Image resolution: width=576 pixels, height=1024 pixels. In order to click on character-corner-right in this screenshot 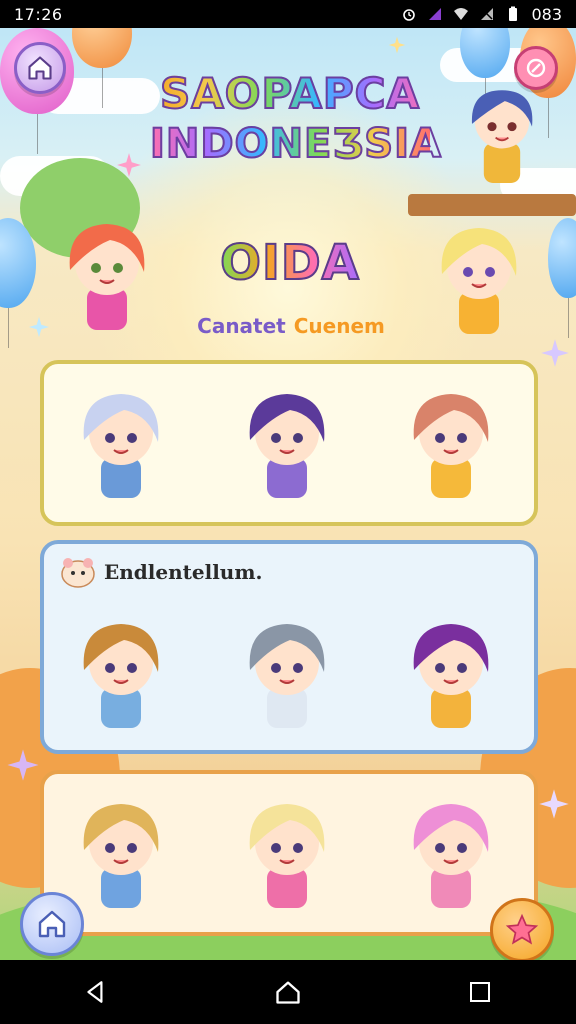, I will do `click(502, 136)`.